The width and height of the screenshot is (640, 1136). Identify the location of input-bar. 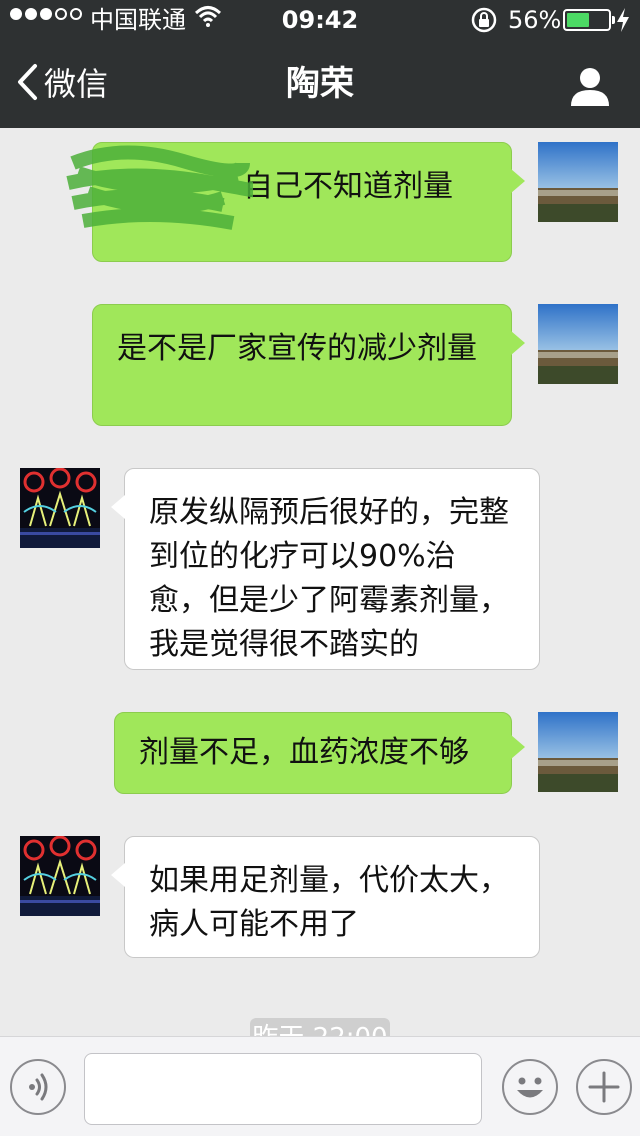
(320, 1086).